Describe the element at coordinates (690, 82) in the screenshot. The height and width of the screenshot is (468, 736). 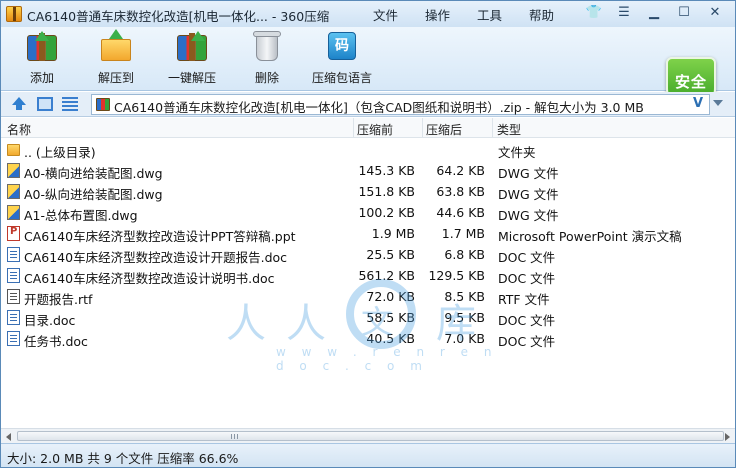
I see `security-label: 安全` at that location.